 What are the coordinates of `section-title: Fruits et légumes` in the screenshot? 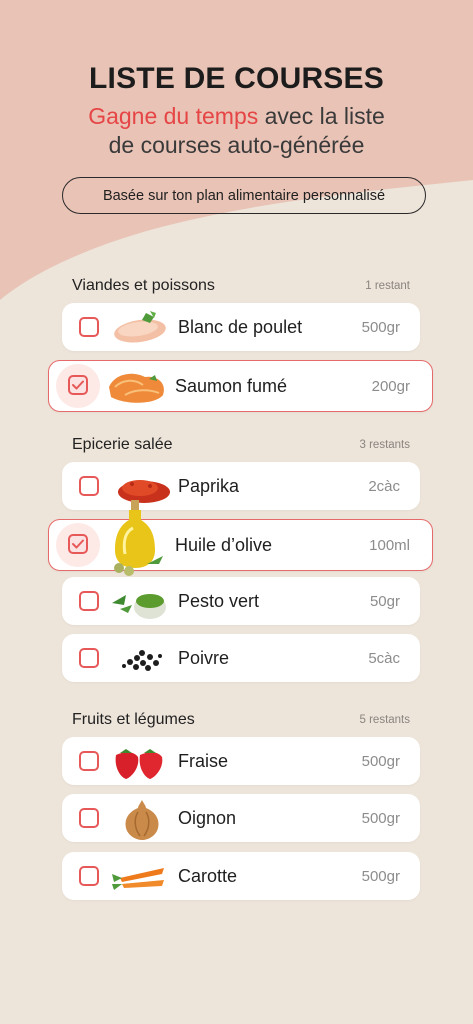 It's located at (133, 719).